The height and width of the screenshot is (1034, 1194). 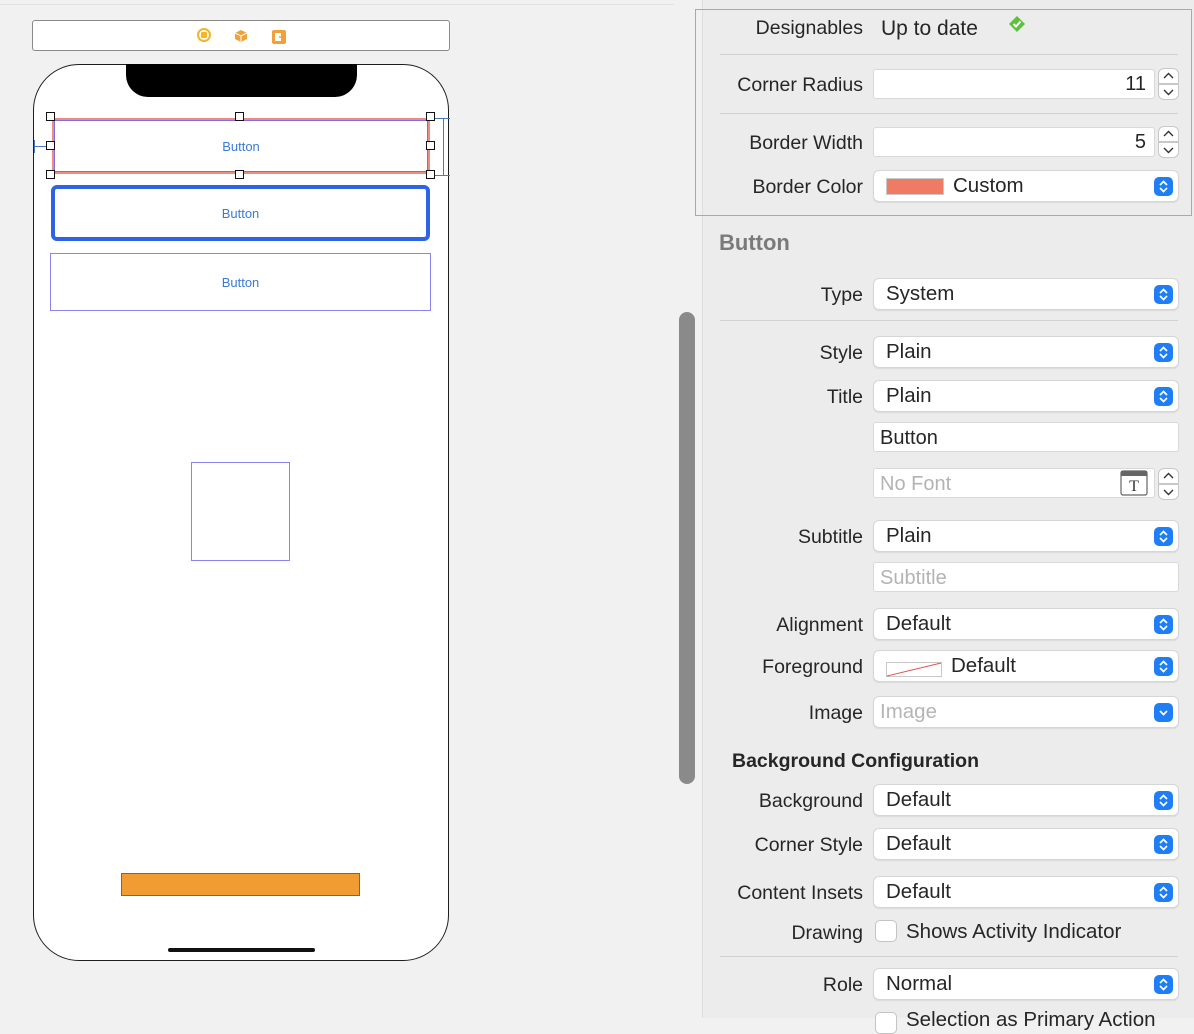 I want to click on font-size-stepper, so click(x=1168, y=484).